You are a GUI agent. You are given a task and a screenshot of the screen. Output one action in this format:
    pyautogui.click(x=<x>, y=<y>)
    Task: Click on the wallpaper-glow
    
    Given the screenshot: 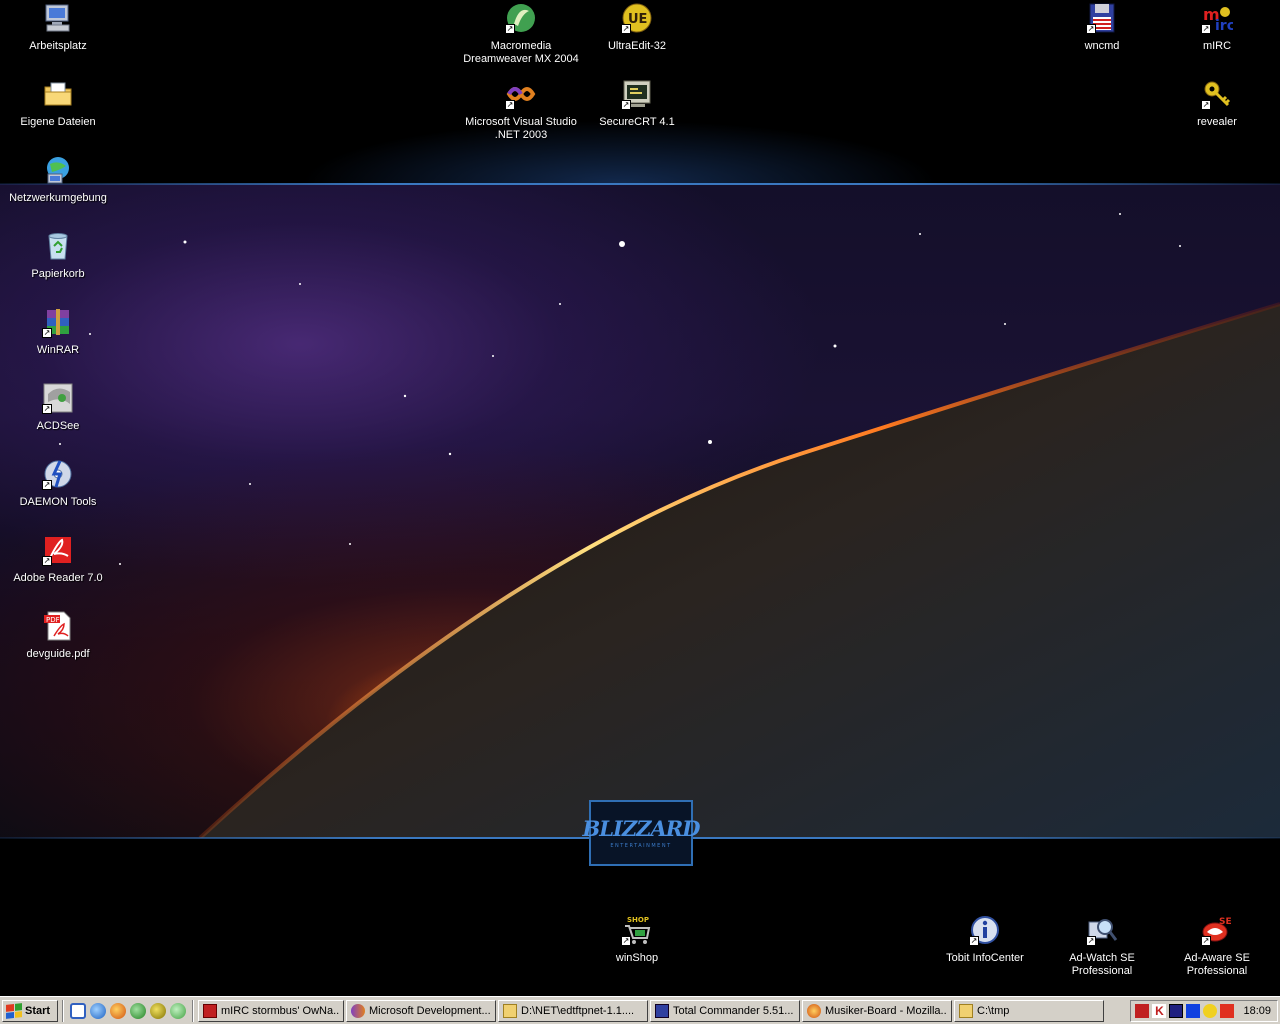 What is the action you would take?
    pyautogui.click(x=620, y=152)
    